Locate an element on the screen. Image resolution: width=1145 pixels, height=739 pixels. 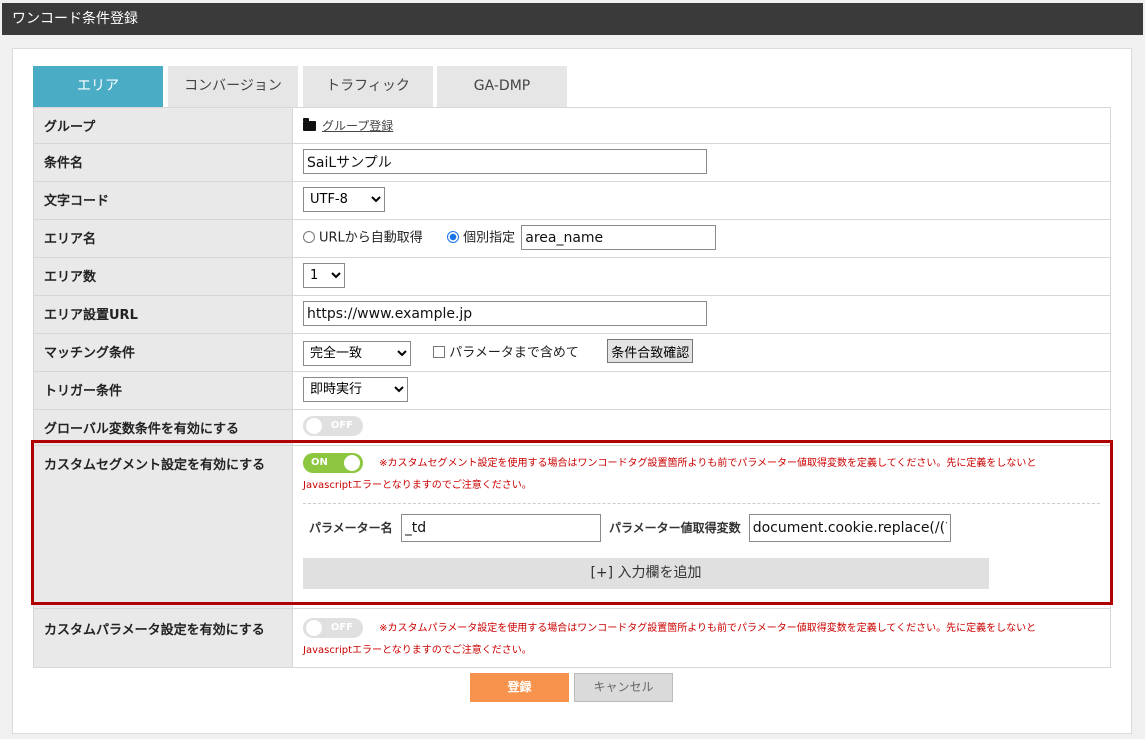
submit-button: 登録 is located at coordinates (519, 687).